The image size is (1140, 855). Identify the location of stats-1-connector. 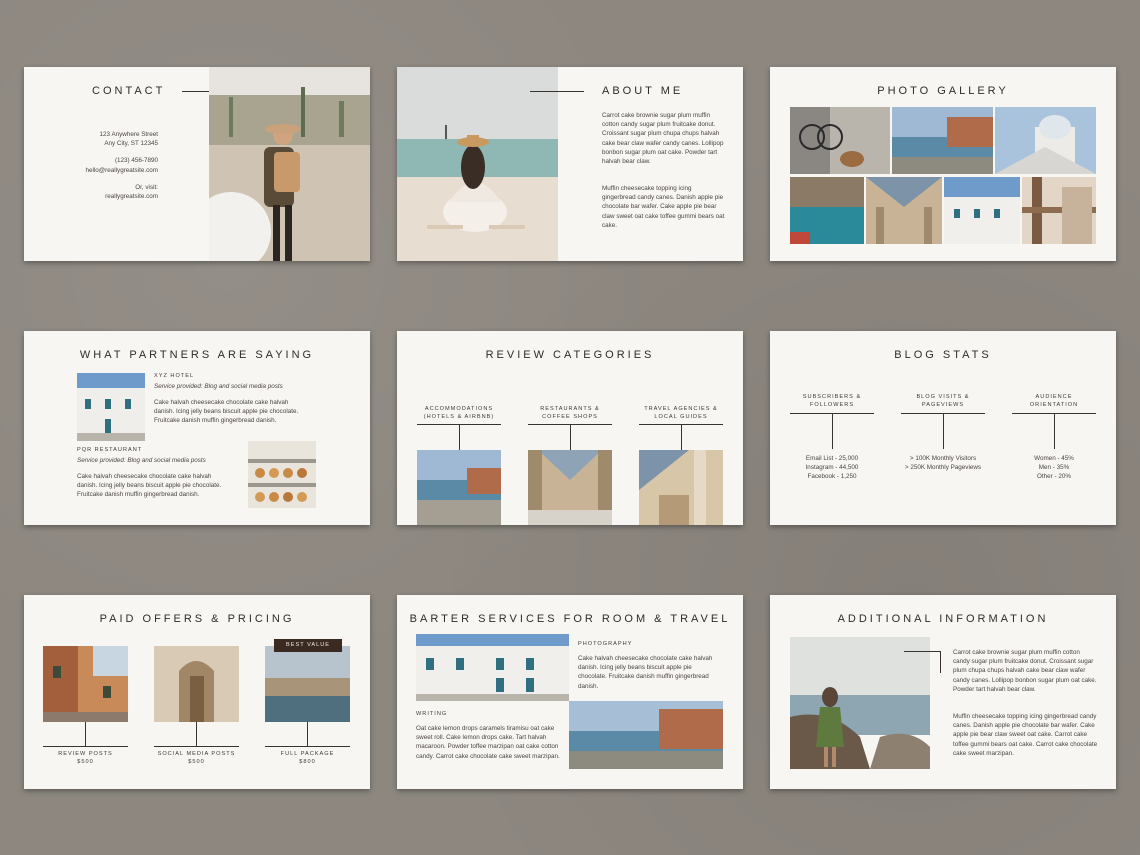
(832, 431).